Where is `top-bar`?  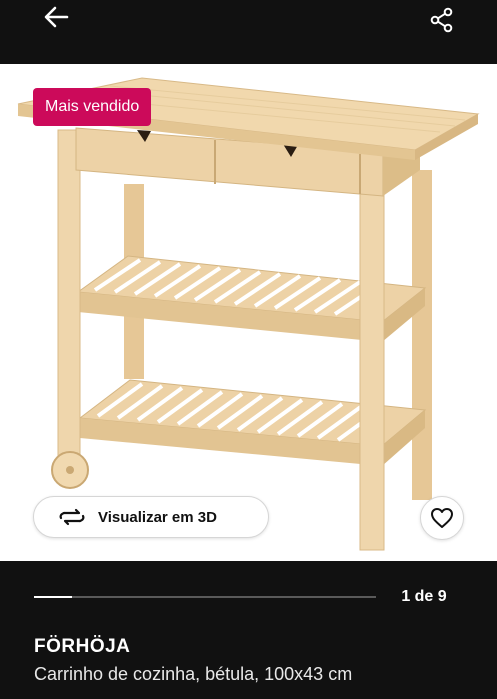 top-bar is located at coordinates (248, 32).